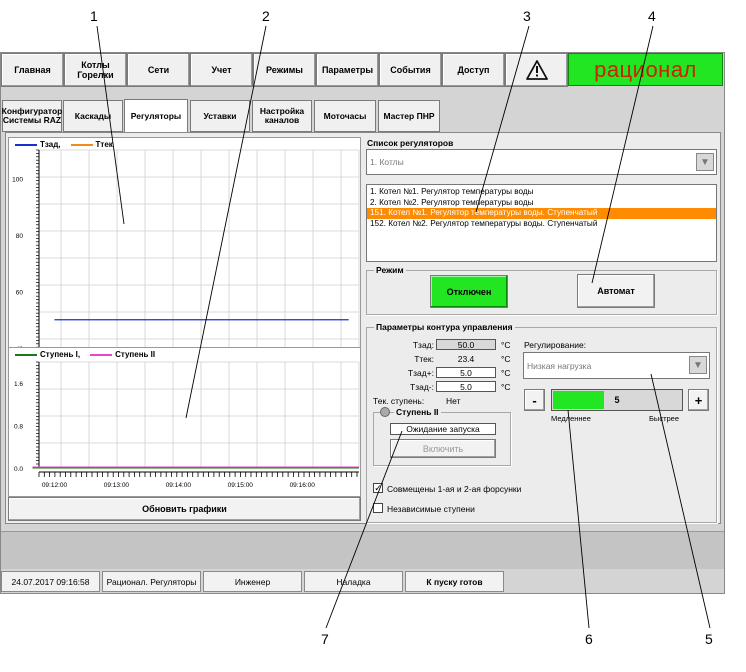  Describe the element at coordinates (616, 291) in the screenshot. I see `mode-auto-button: Автомат` at that location.